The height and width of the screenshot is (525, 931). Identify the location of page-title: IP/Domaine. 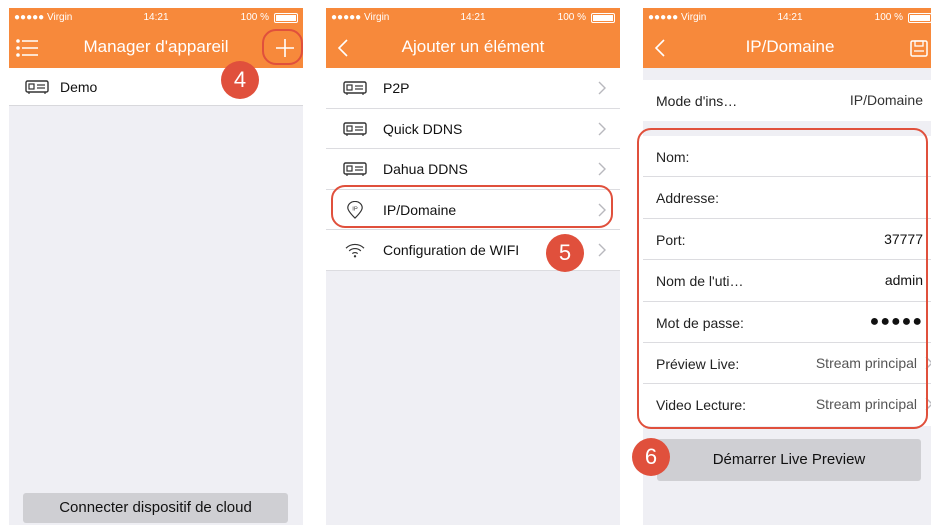
(790, 46).